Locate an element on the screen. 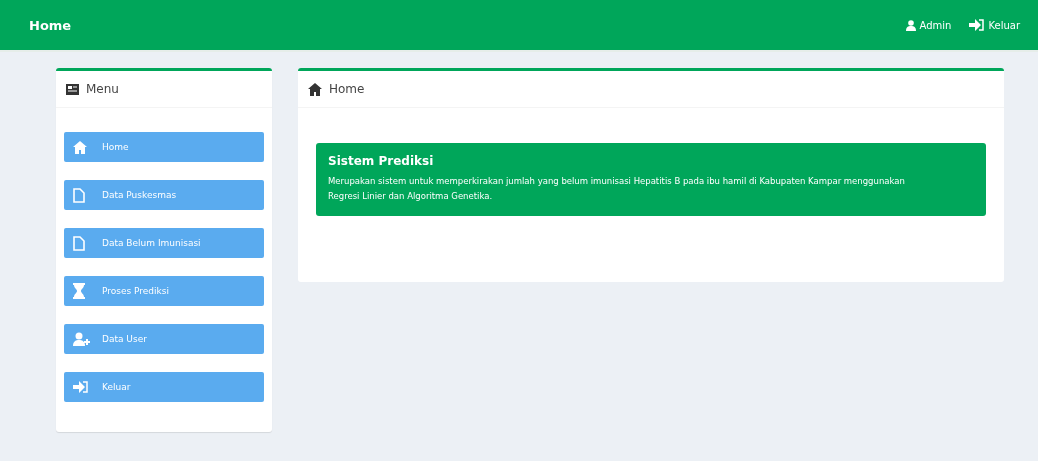 This screenshot has height=461, width=1038. alert-title: Sistem Prediksi is located at coordinates (381, 161).